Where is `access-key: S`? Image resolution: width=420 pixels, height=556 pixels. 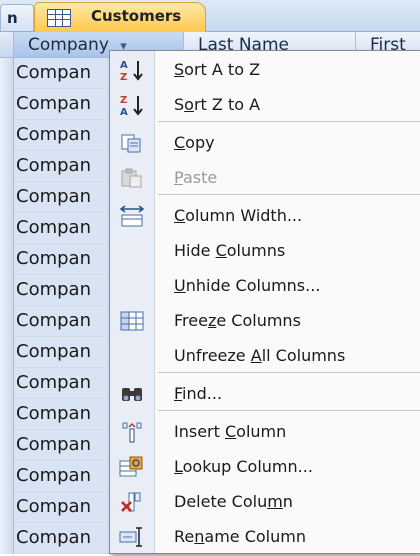
access-key: S is located at coordinates (179, 69).